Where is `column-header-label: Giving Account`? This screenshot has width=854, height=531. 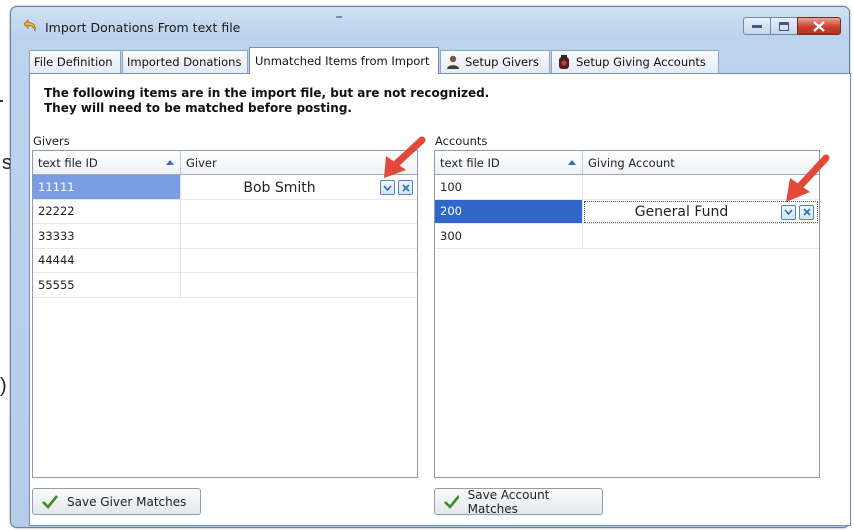
column-header-label: Giving Account is located at coordinates (631, 162).